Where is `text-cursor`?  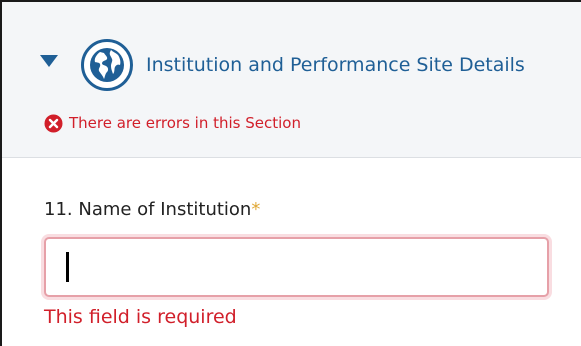 text-cursor is located at coordinates (67, 267).